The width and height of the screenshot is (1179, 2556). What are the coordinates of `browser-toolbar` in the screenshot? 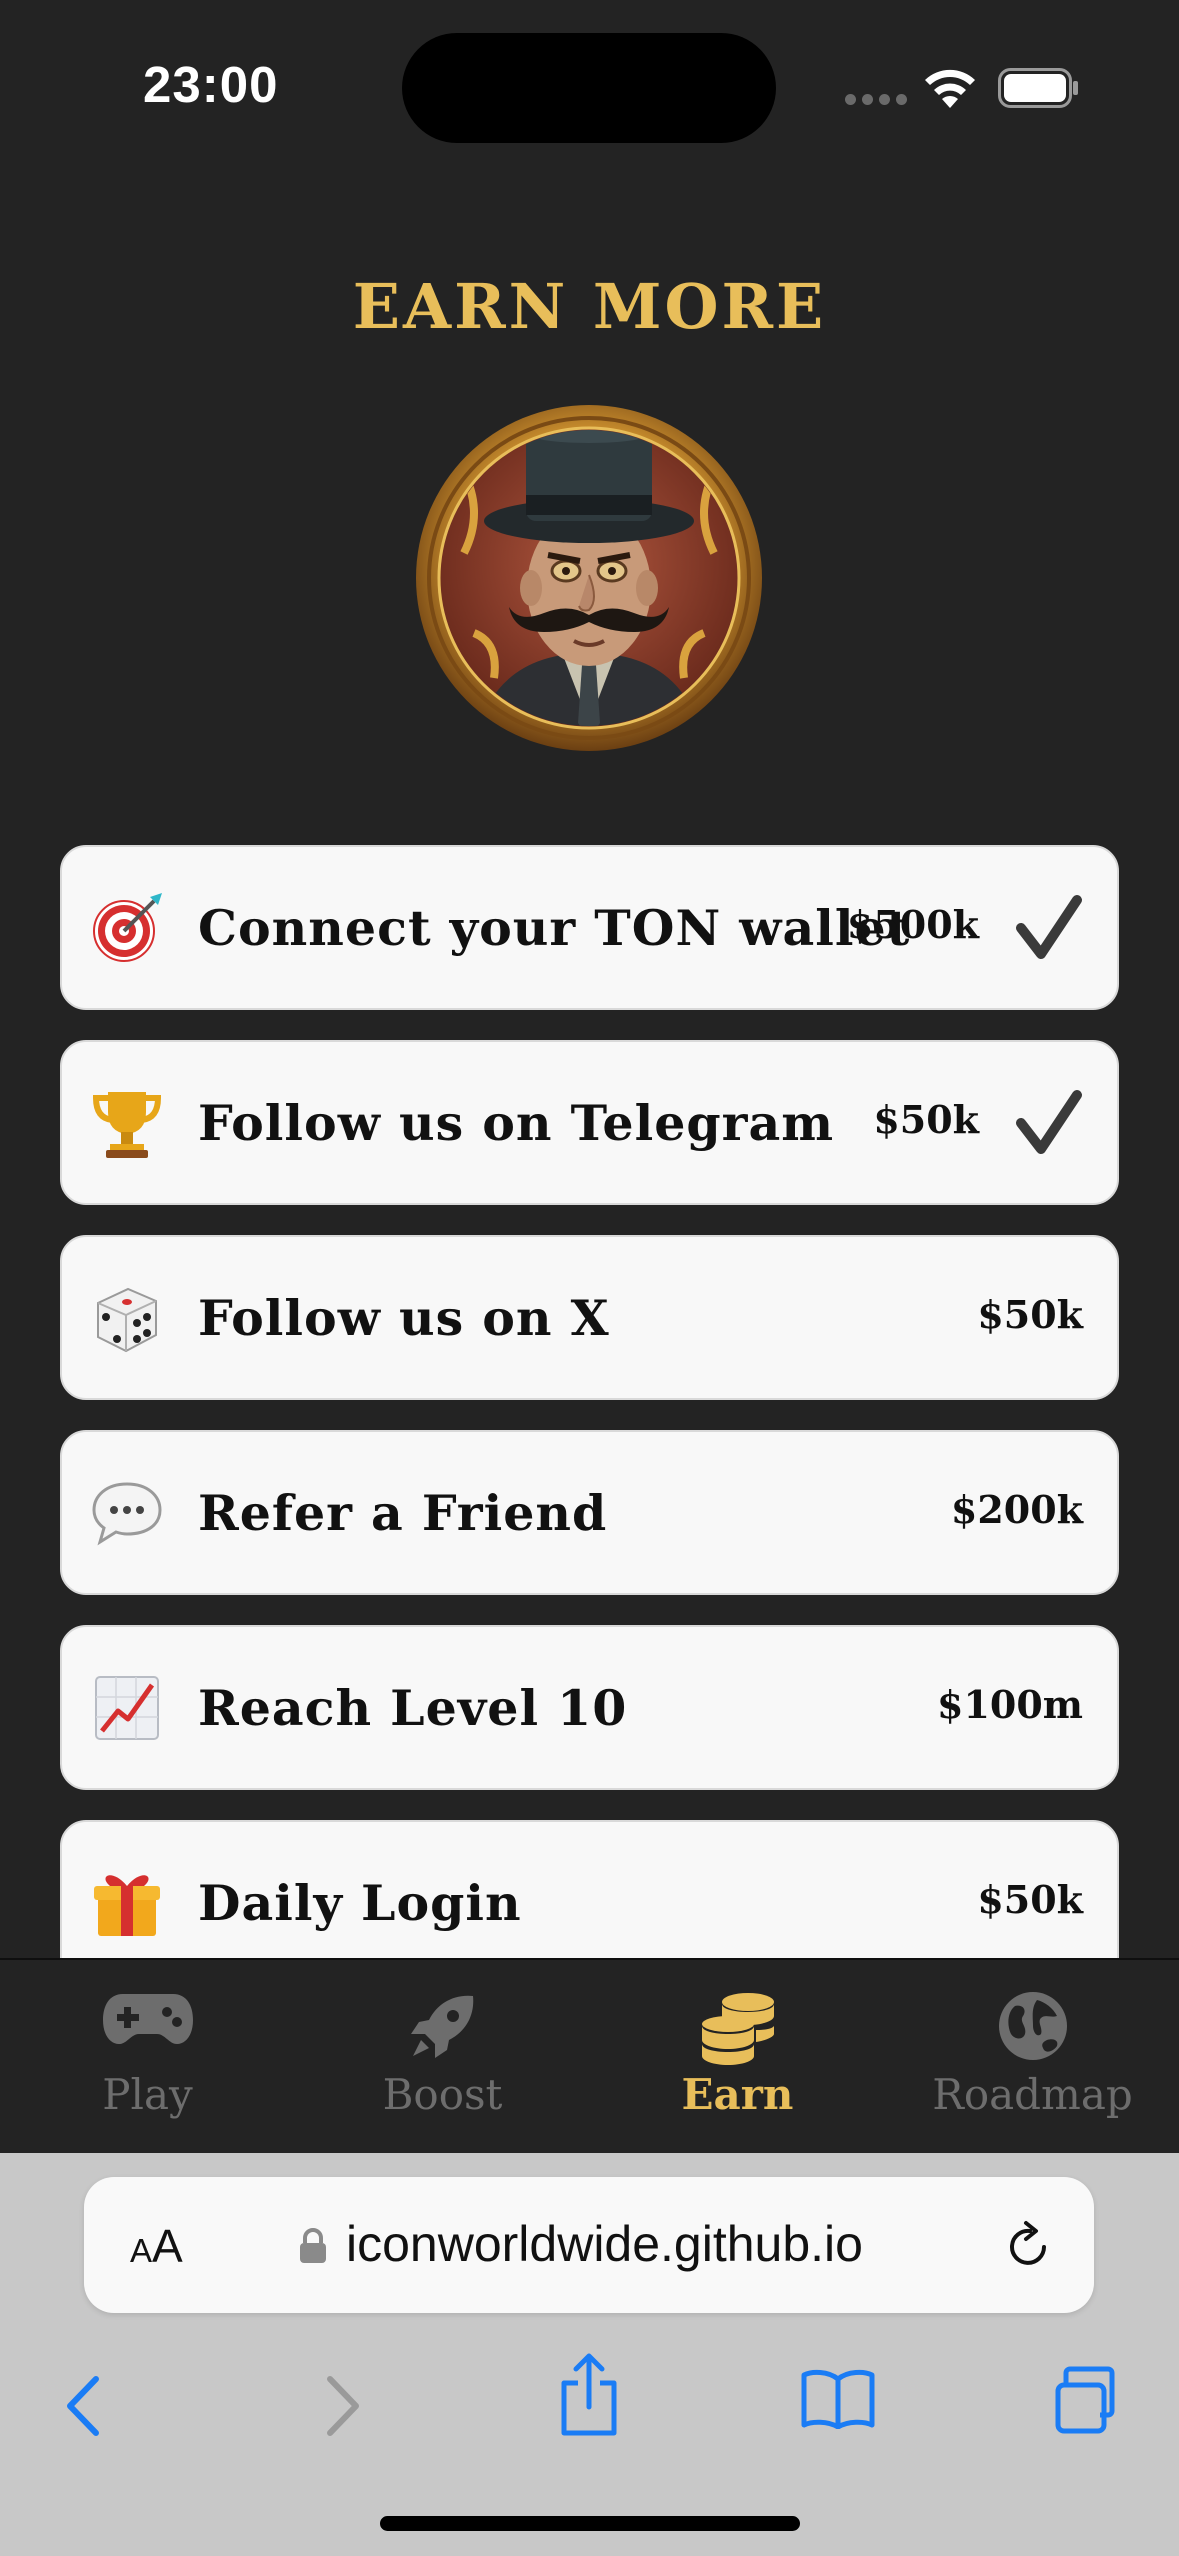 It's located at (589, 2398).